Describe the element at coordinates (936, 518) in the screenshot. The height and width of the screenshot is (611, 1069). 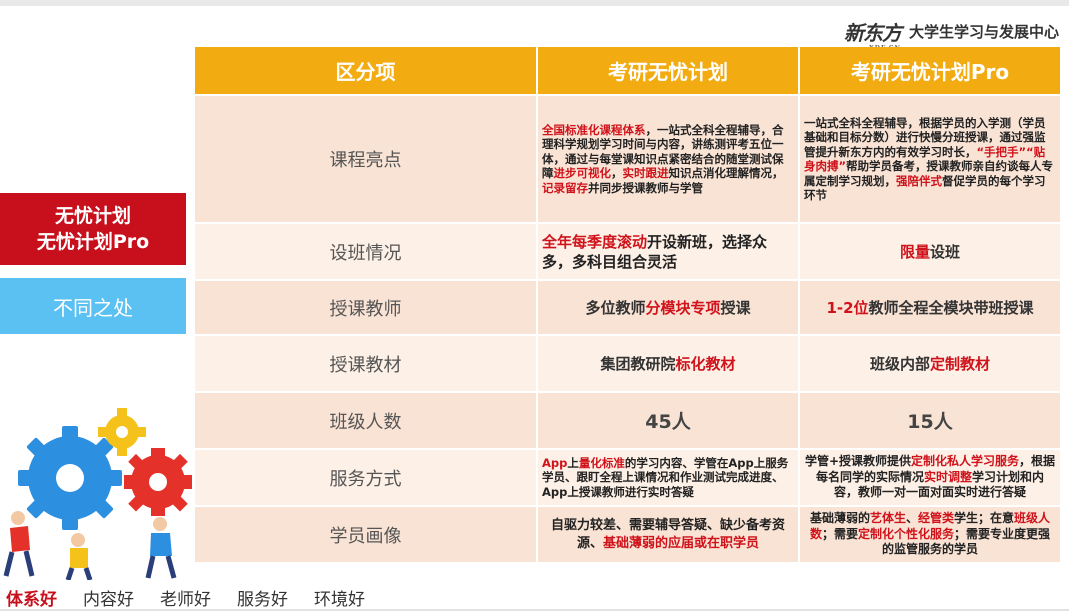
I see `highlight-text: 经管类` at that location.